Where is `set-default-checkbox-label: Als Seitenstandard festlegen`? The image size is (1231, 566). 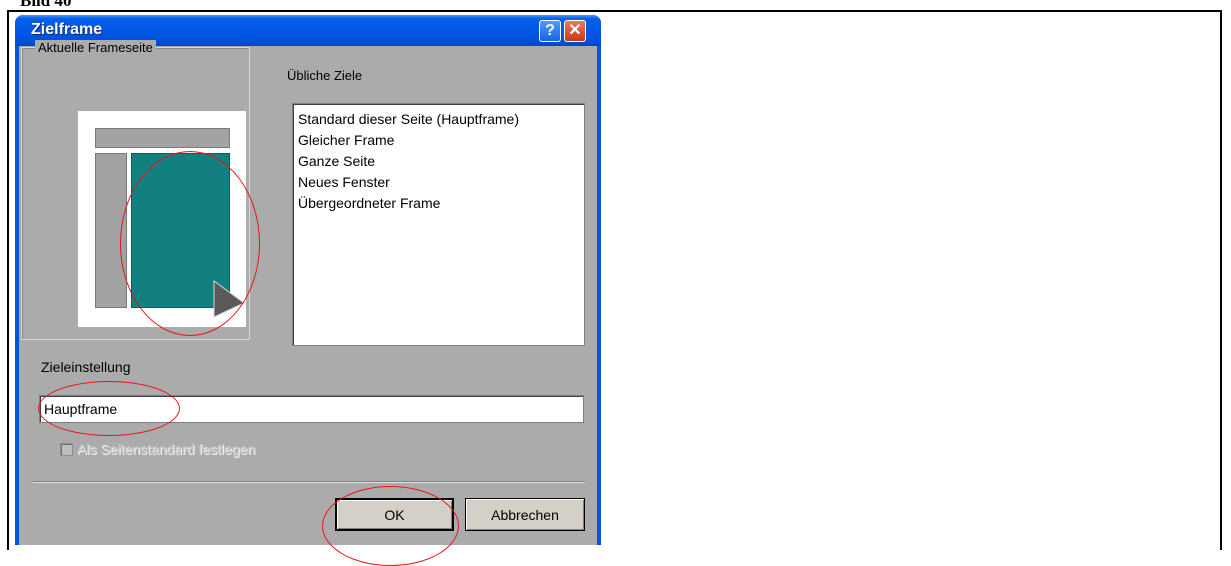 set-default-checkbox-label: Als Seitenstandard festlegen is located at coordinates (166, 449).